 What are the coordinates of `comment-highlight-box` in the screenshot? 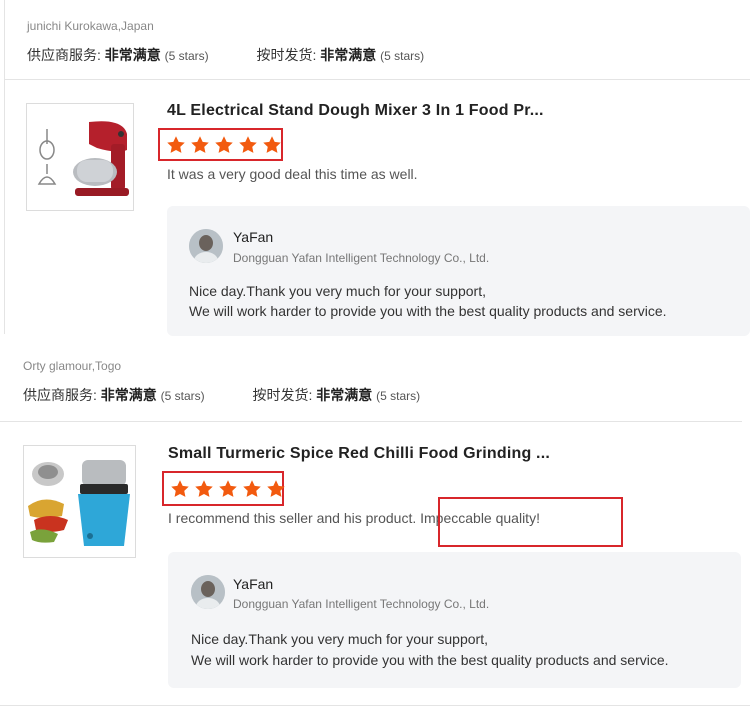 It's located at (530, 522).